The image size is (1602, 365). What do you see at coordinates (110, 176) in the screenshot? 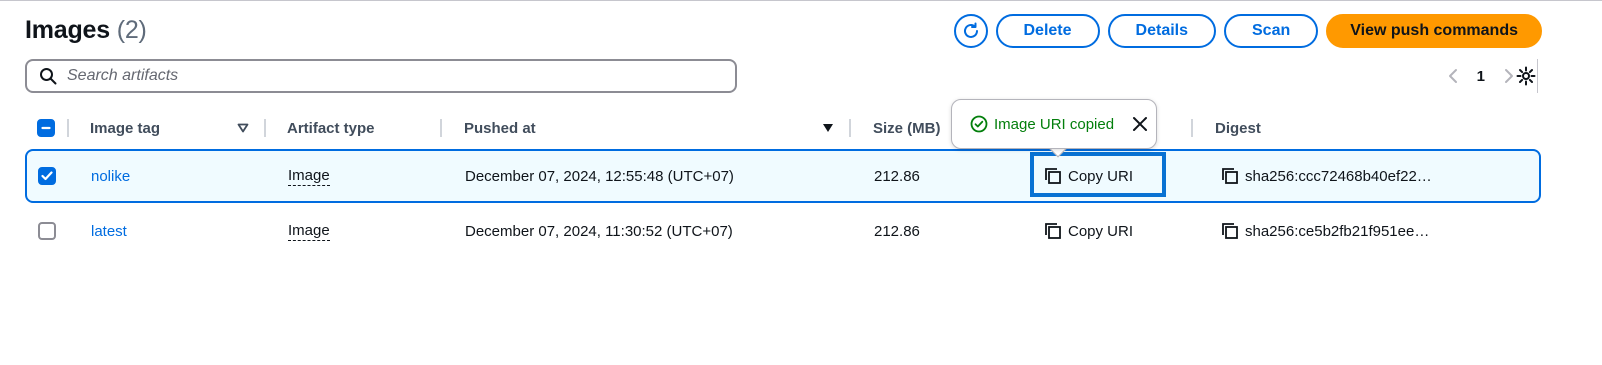
I see `image-tag-link: nolike` at bounding box center [110, 176].